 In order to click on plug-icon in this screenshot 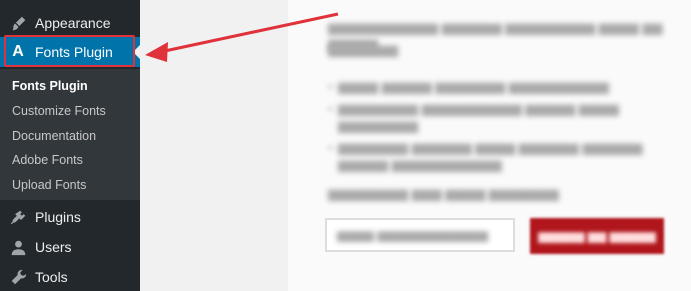, I will do `click(18, 217)`.